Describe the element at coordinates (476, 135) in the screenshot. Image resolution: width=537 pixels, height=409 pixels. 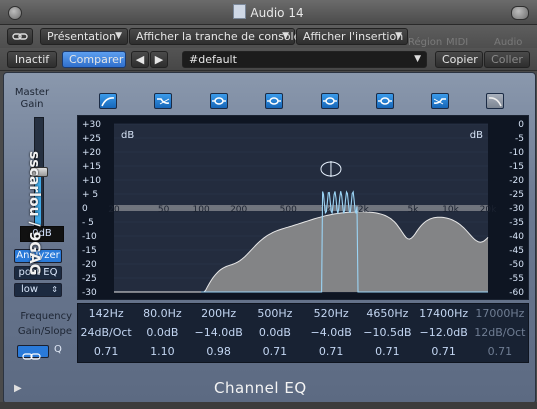
I see `db-label-right: dB` at that location.